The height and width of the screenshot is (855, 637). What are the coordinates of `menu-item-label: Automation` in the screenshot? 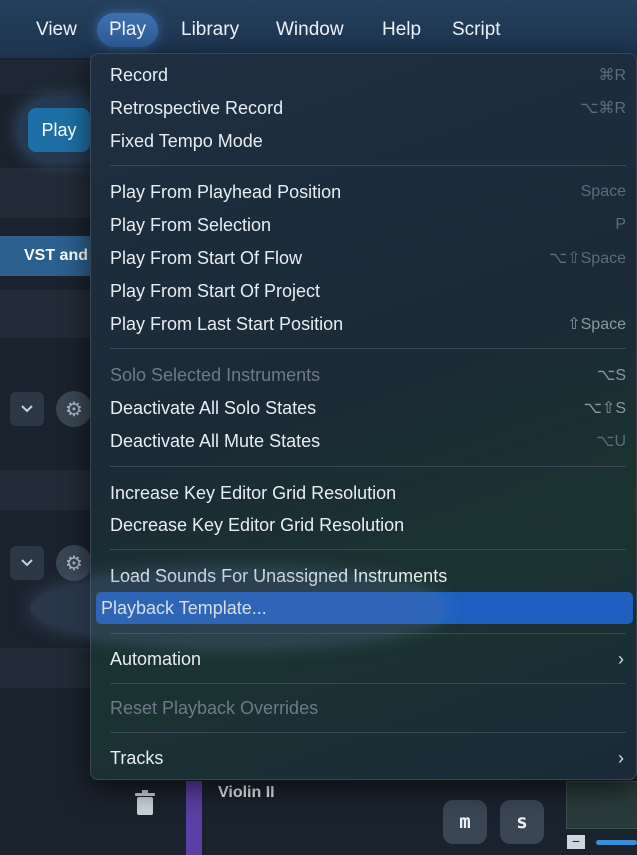 It's located at (156, 658).